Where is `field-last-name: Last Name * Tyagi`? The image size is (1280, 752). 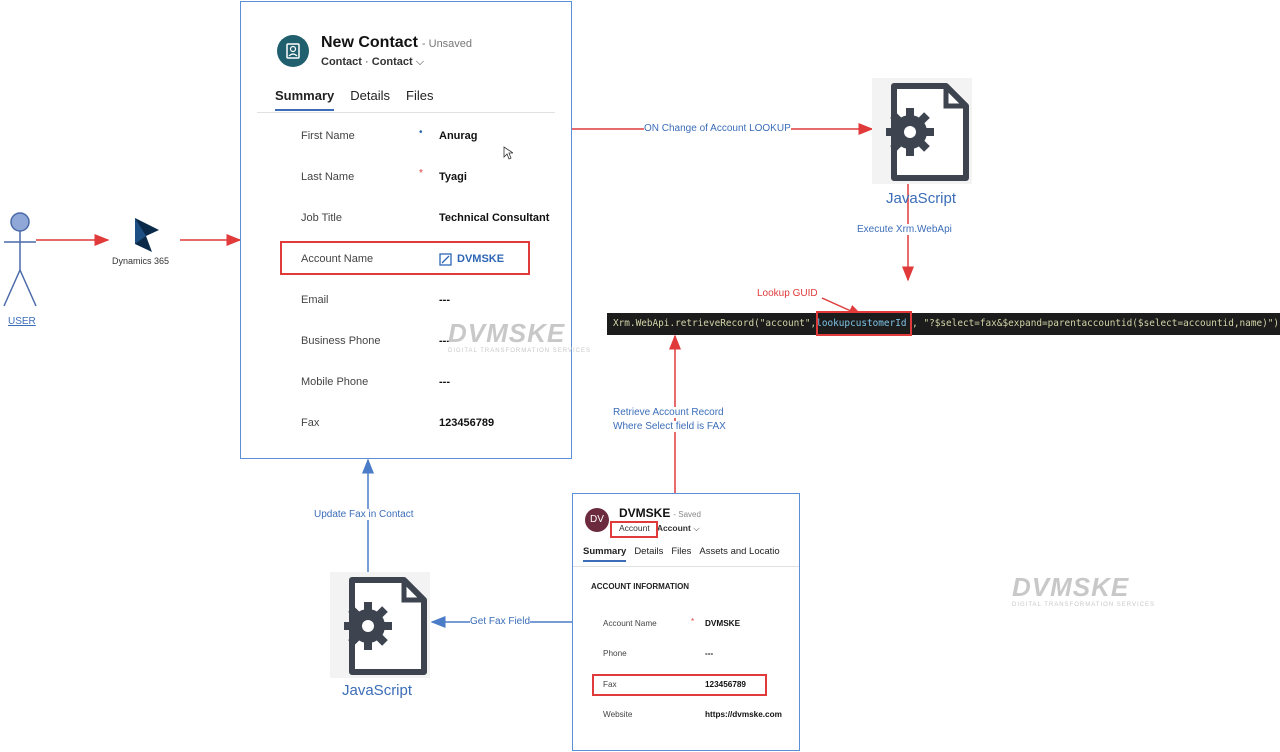 field-last-name: Last Name * Tyagi is located at coordinates (426, 179).